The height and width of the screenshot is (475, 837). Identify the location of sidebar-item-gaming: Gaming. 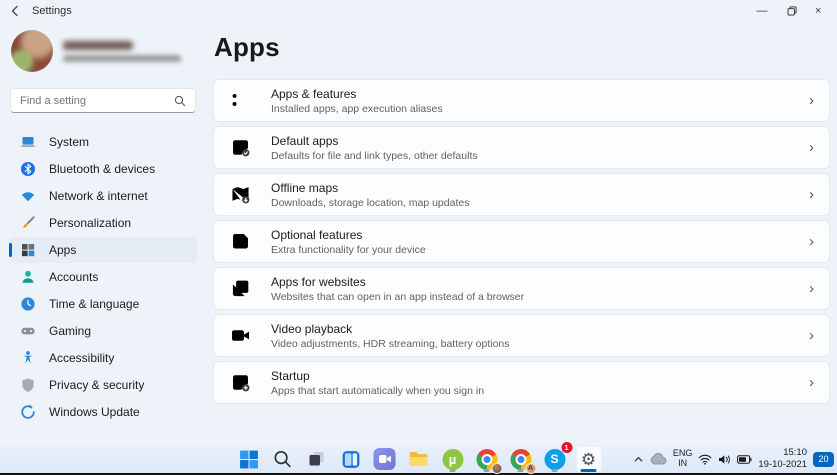
(103, 331).